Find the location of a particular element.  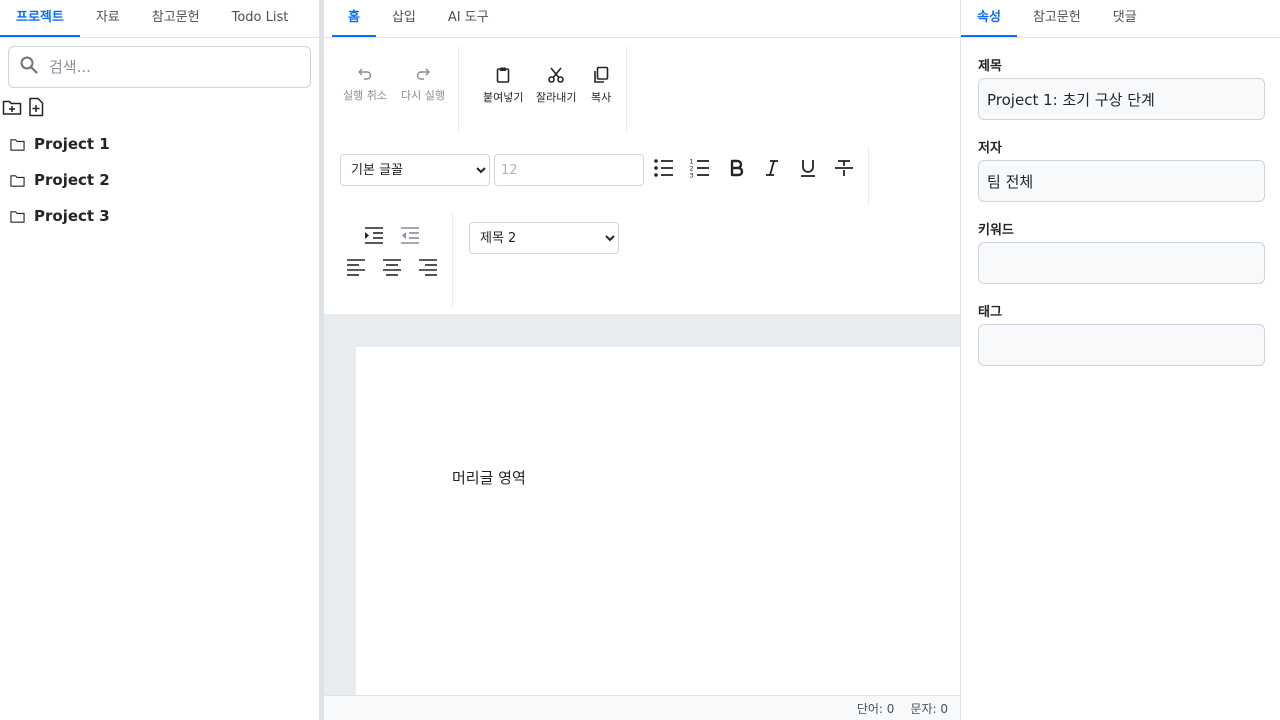

font-family-select: 기본 글꼴 is located at coordinates (415, 170).